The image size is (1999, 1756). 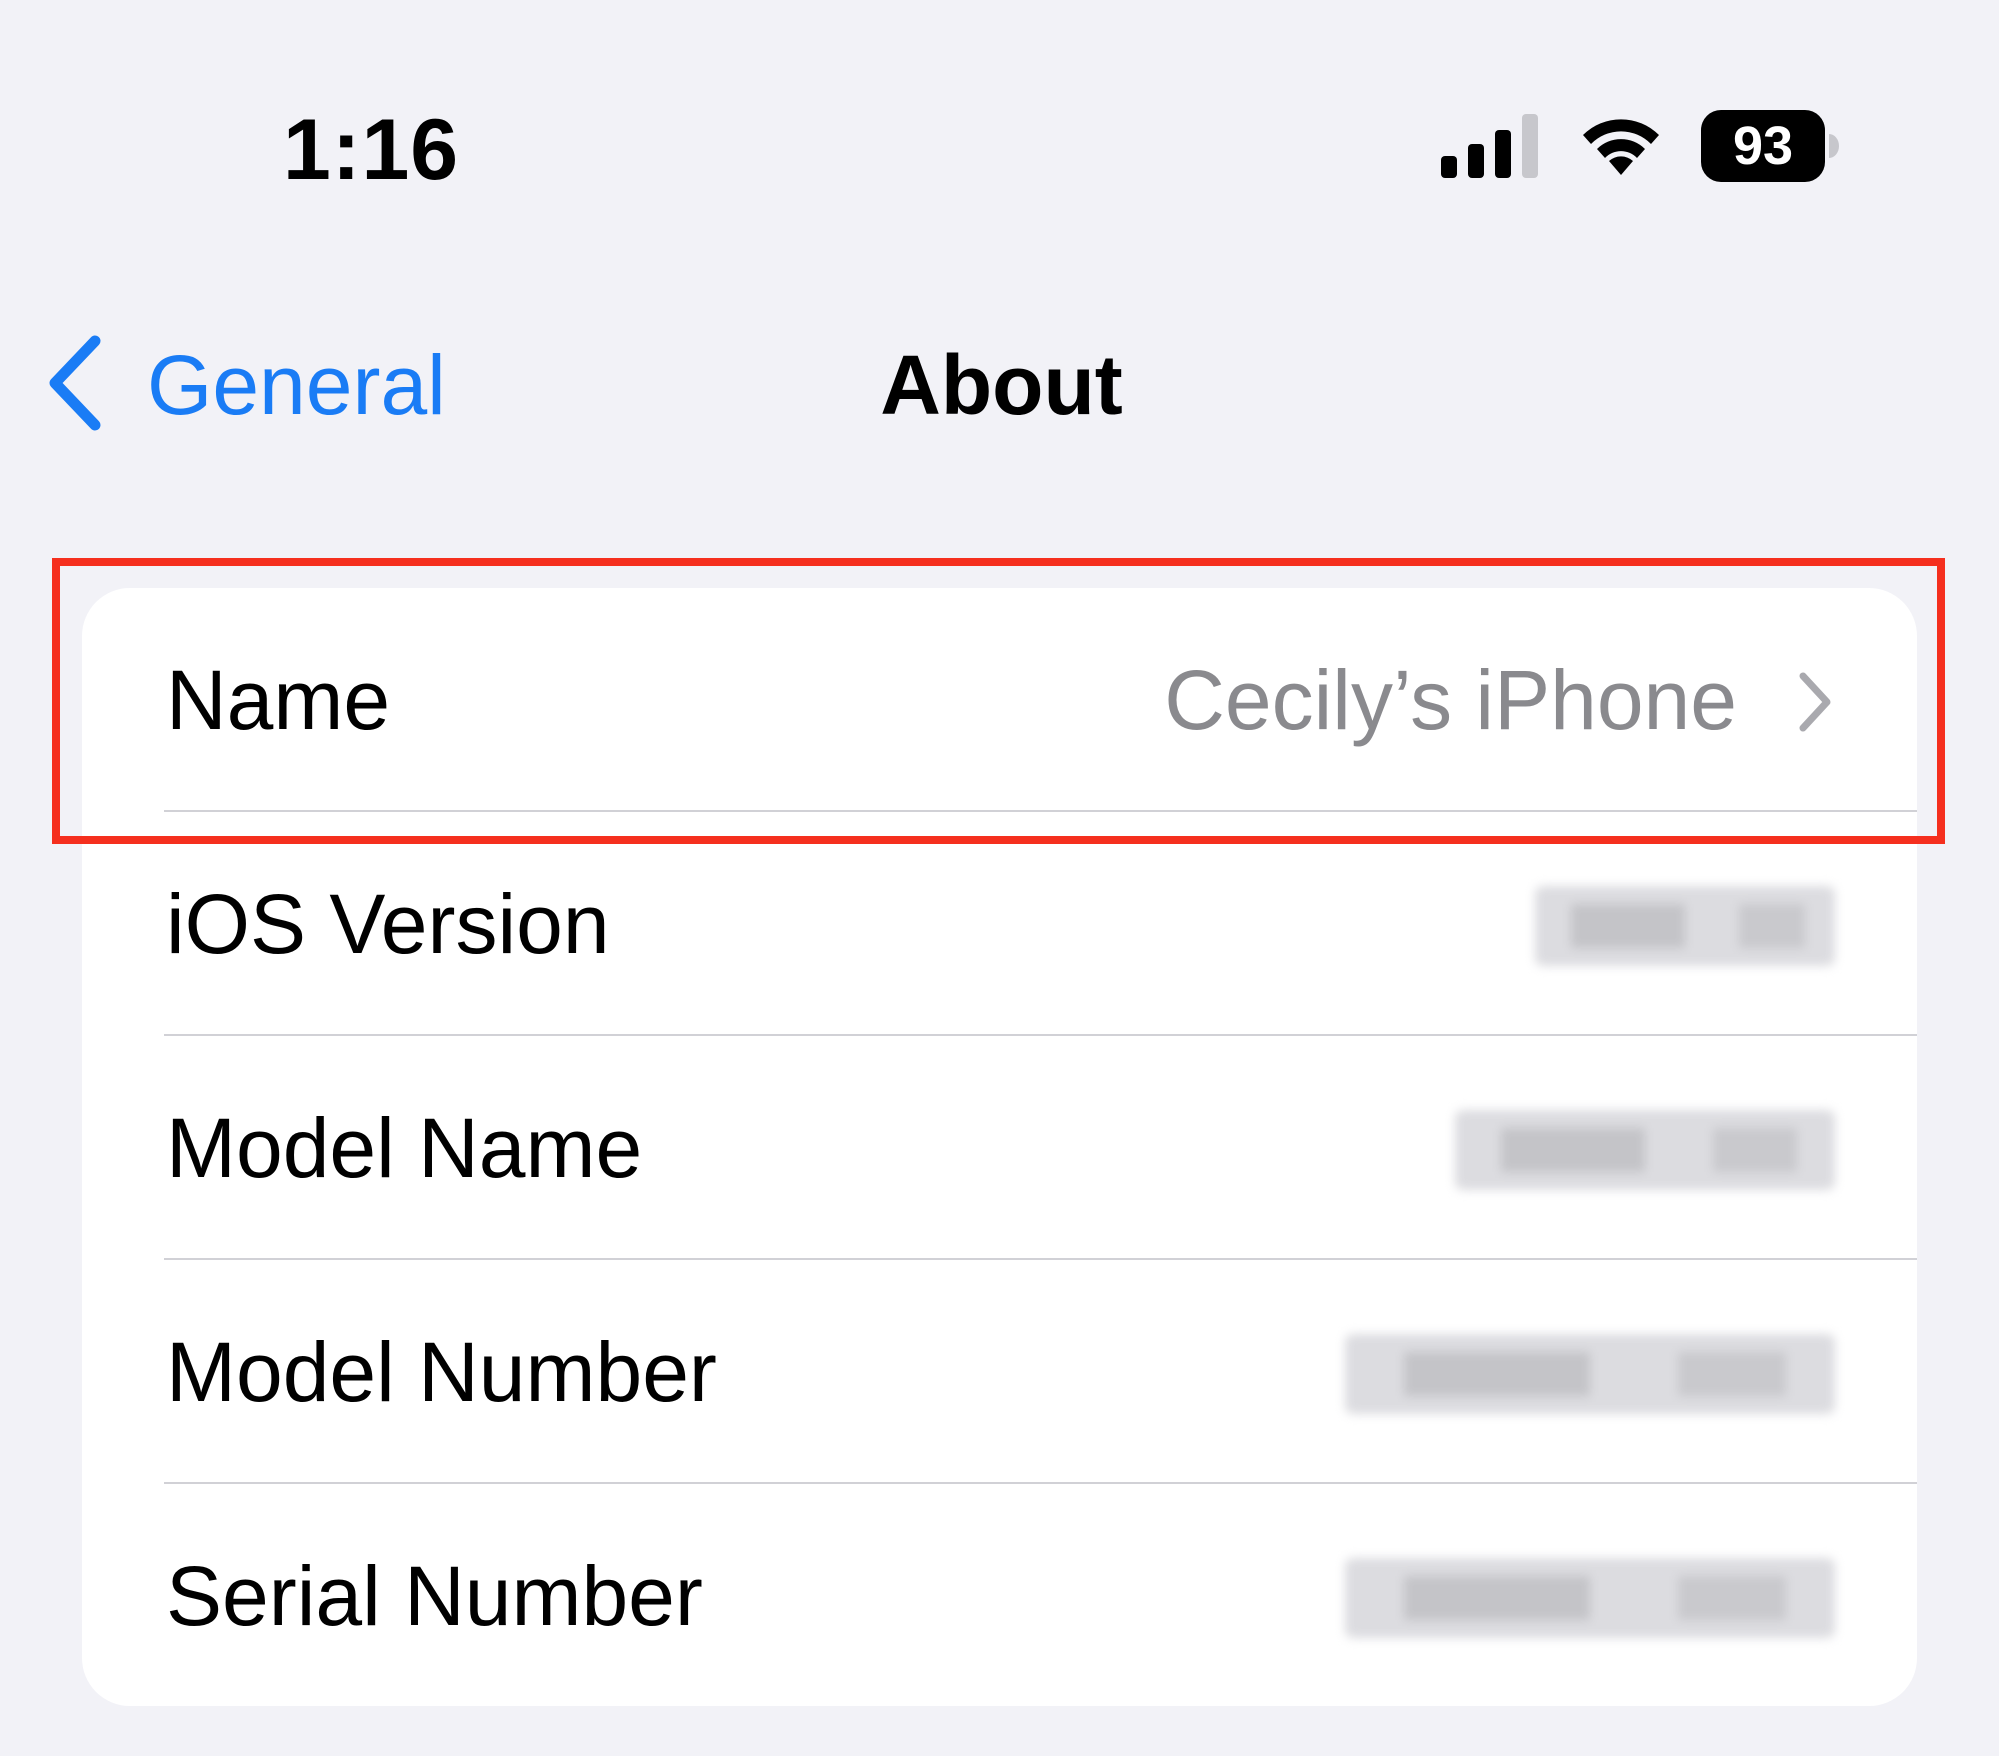 What do you see at coordinates (1450, 700) in the screenshot?
I see `device-name-value: Cecily’s iPhone` at bounding box center [1450, 700].